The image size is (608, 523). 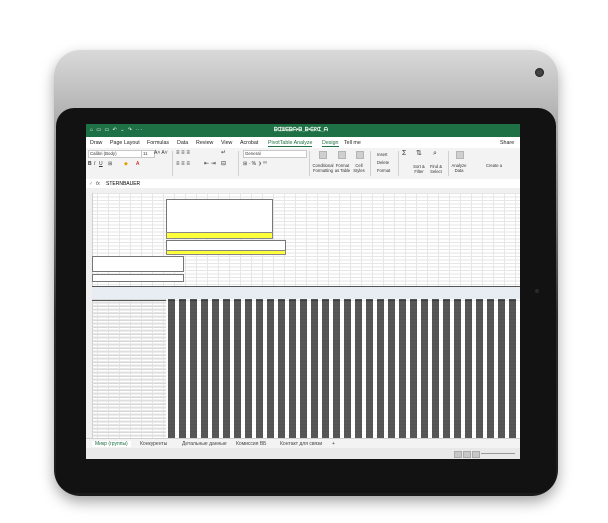 I want to click on analyze-data-icon, so click(x=460, y=155).